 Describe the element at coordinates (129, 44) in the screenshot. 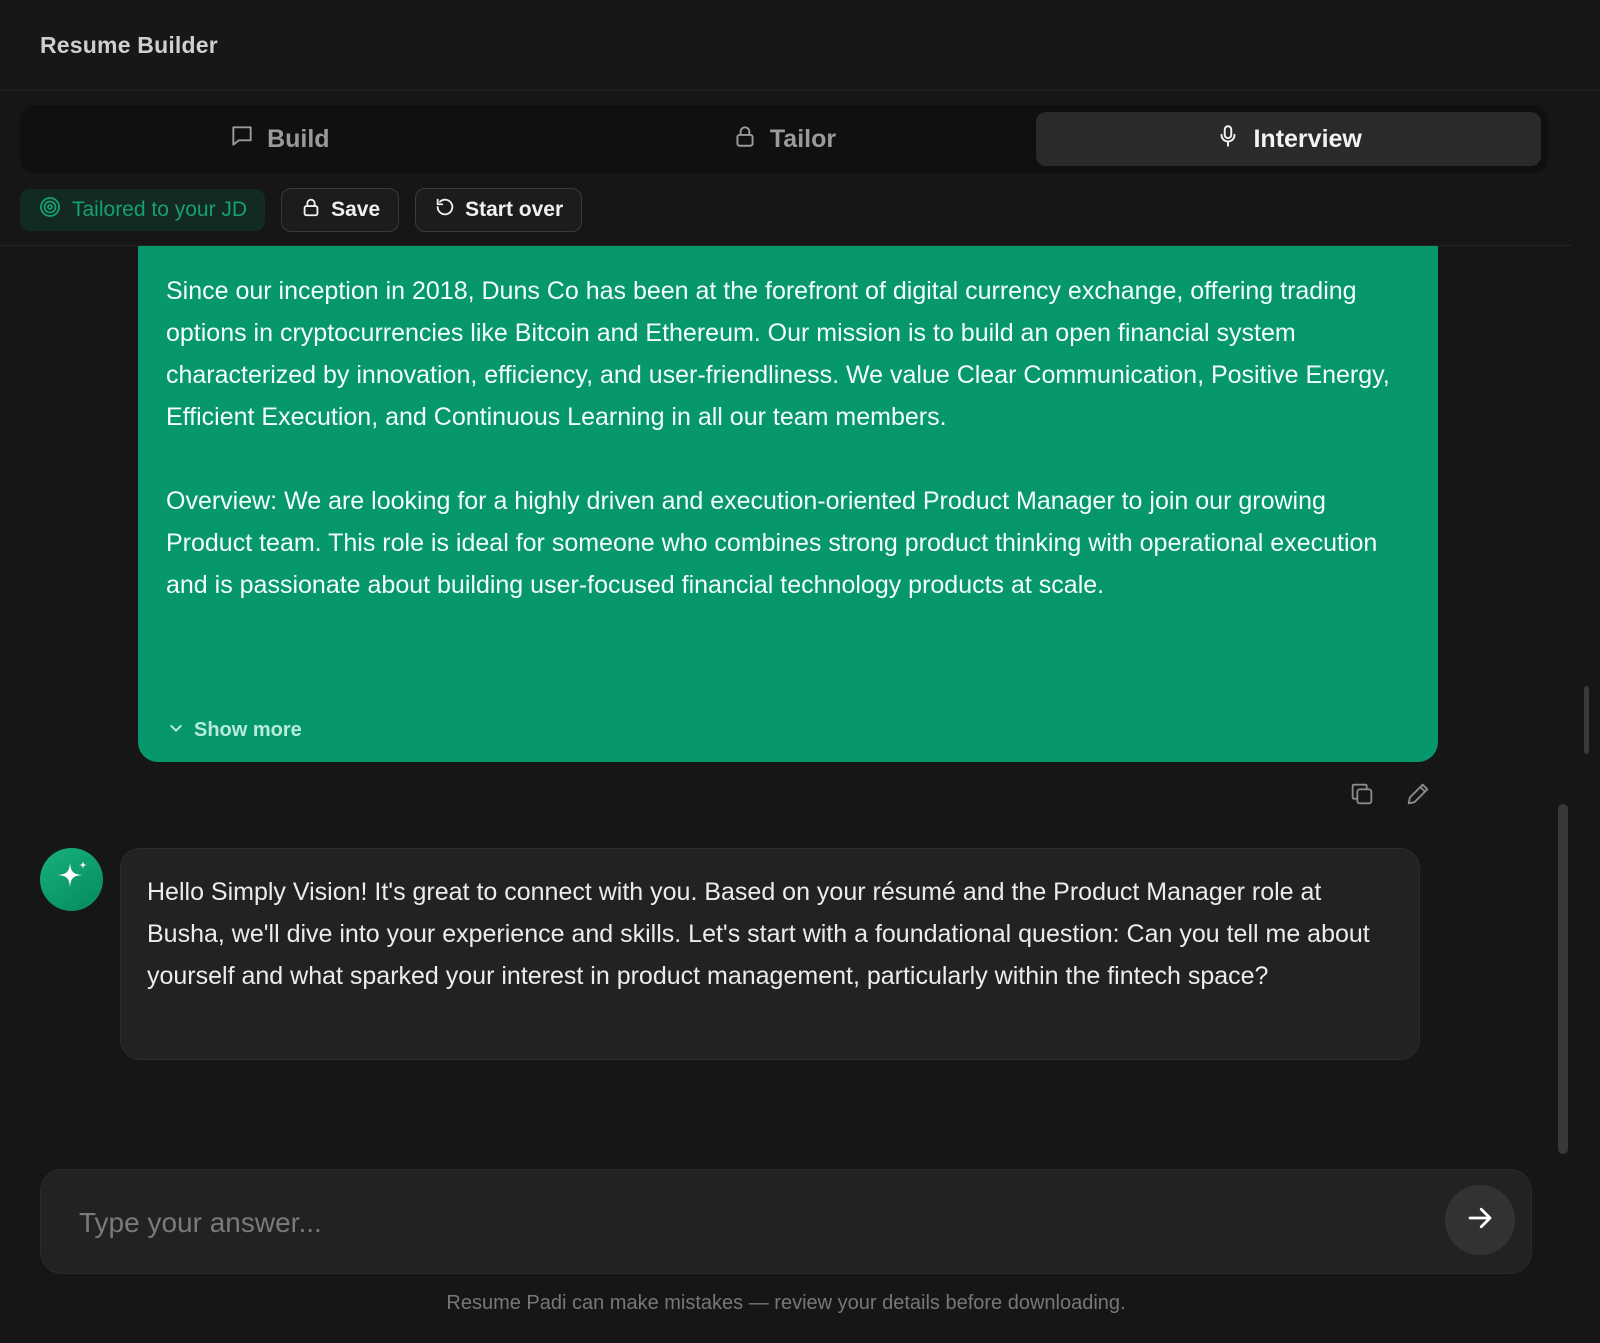

I see `app-title: Resume Builder` at that location.